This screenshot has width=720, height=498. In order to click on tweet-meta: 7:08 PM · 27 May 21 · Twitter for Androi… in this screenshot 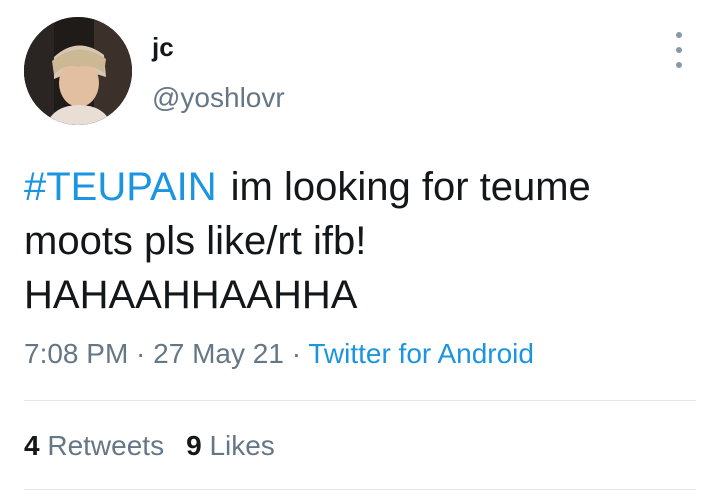, I will do `click(279, 354)`.